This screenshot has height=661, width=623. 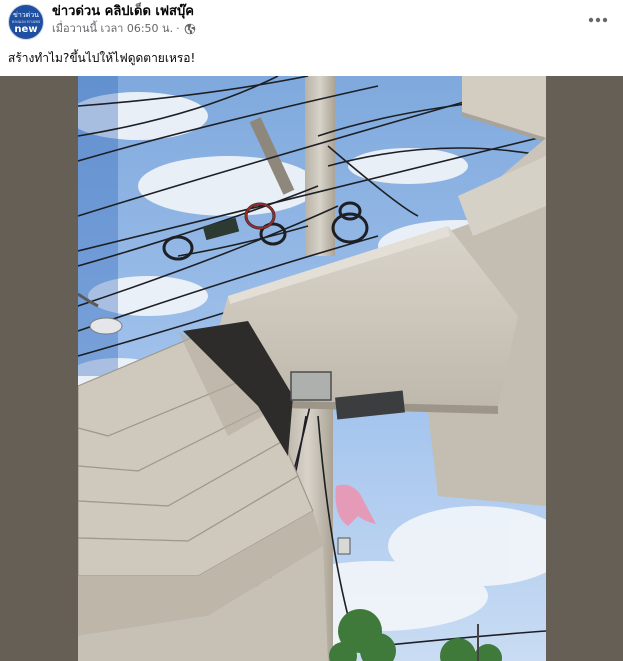 I want to click on post-meta: เมื่อวานนี้ เวลา 06:50 น. ·, so click(x=124, y=29).